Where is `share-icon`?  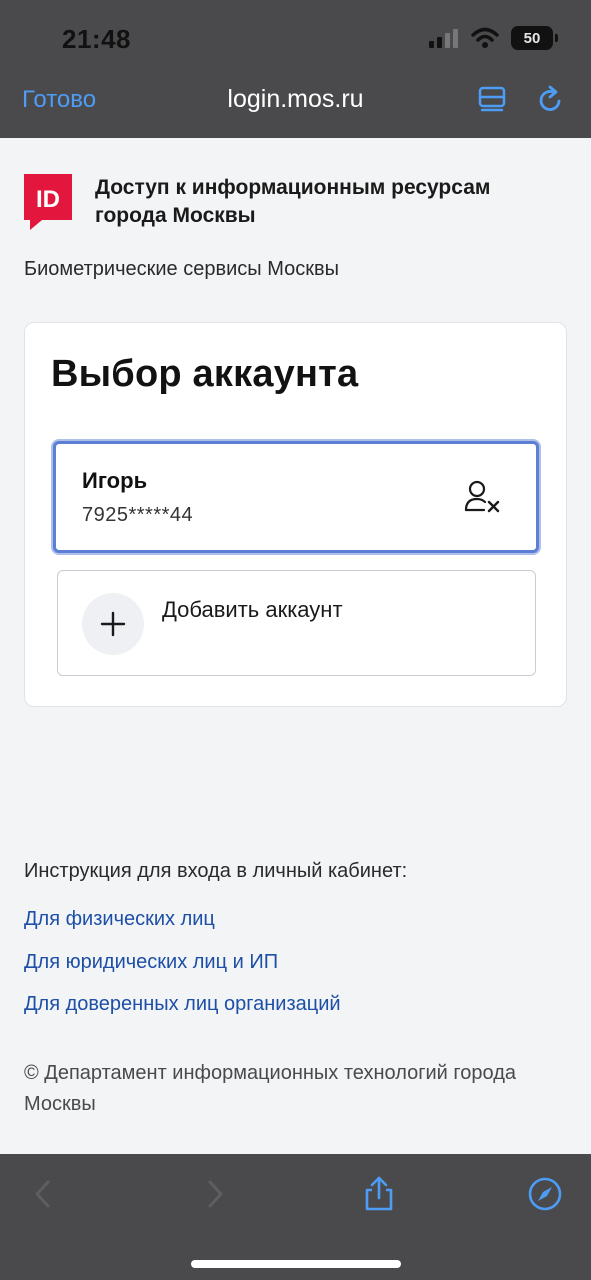
share-icon is located at coordinates (379, 1194).